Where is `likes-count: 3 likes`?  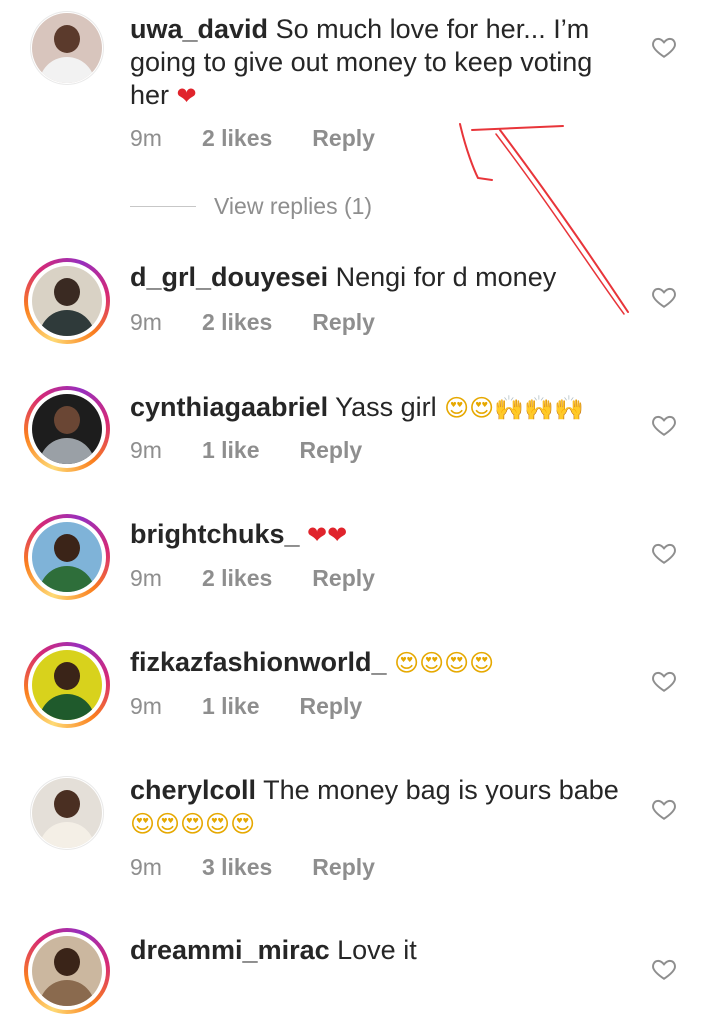
likes-count: 3 likes is located at coordinates (237, 867).